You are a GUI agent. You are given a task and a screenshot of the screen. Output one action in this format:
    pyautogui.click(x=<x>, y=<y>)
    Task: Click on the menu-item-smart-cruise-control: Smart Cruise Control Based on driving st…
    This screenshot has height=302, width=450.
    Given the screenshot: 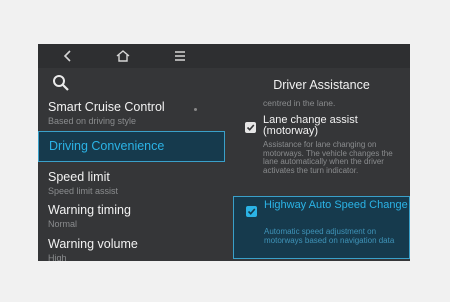 What is the action you would take?
    pyautogui.click(x=131, y=113)
    